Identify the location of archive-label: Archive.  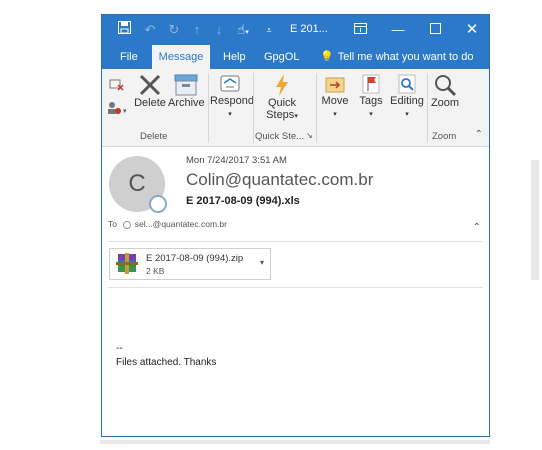
(186, 103).